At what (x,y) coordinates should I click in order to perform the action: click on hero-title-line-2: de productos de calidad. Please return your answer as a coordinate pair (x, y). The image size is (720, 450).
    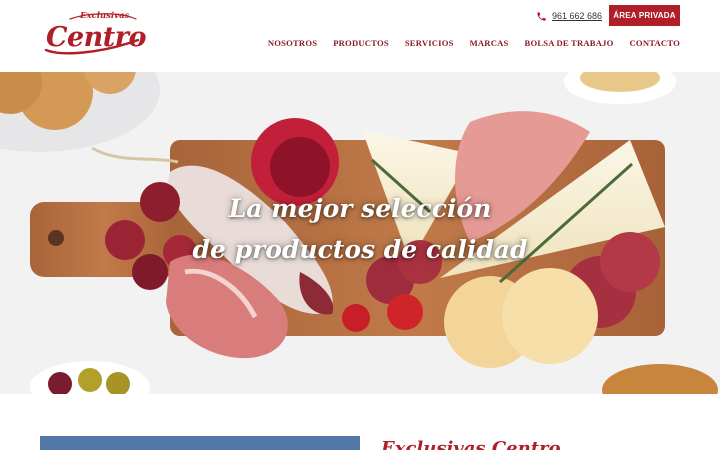
    Looking at the image, I should click on (360, 249).